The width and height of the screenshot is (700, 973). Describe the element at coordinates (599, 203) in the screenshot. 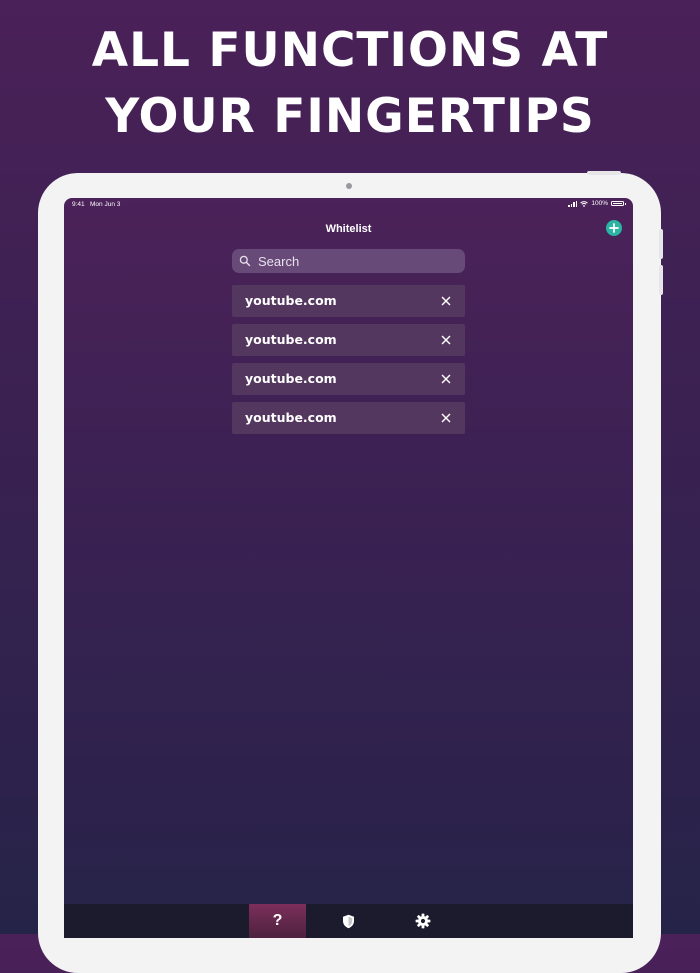

I see `battery-percent: 100%` at that location.